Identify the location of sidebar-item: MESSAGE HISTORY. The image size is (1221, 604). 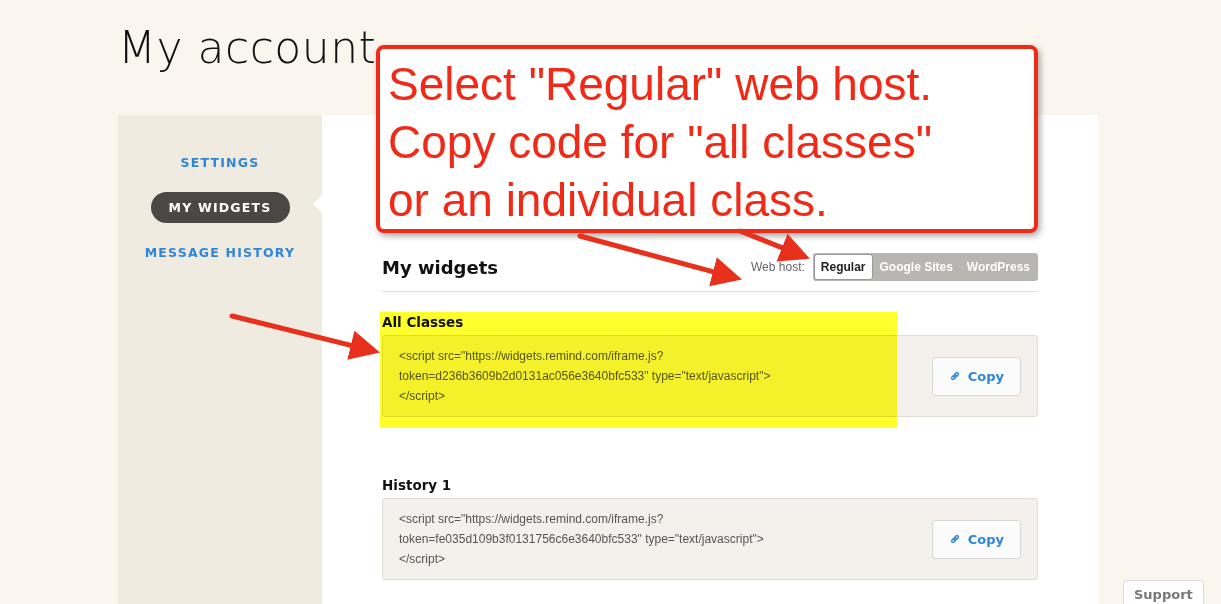
(220, 252).